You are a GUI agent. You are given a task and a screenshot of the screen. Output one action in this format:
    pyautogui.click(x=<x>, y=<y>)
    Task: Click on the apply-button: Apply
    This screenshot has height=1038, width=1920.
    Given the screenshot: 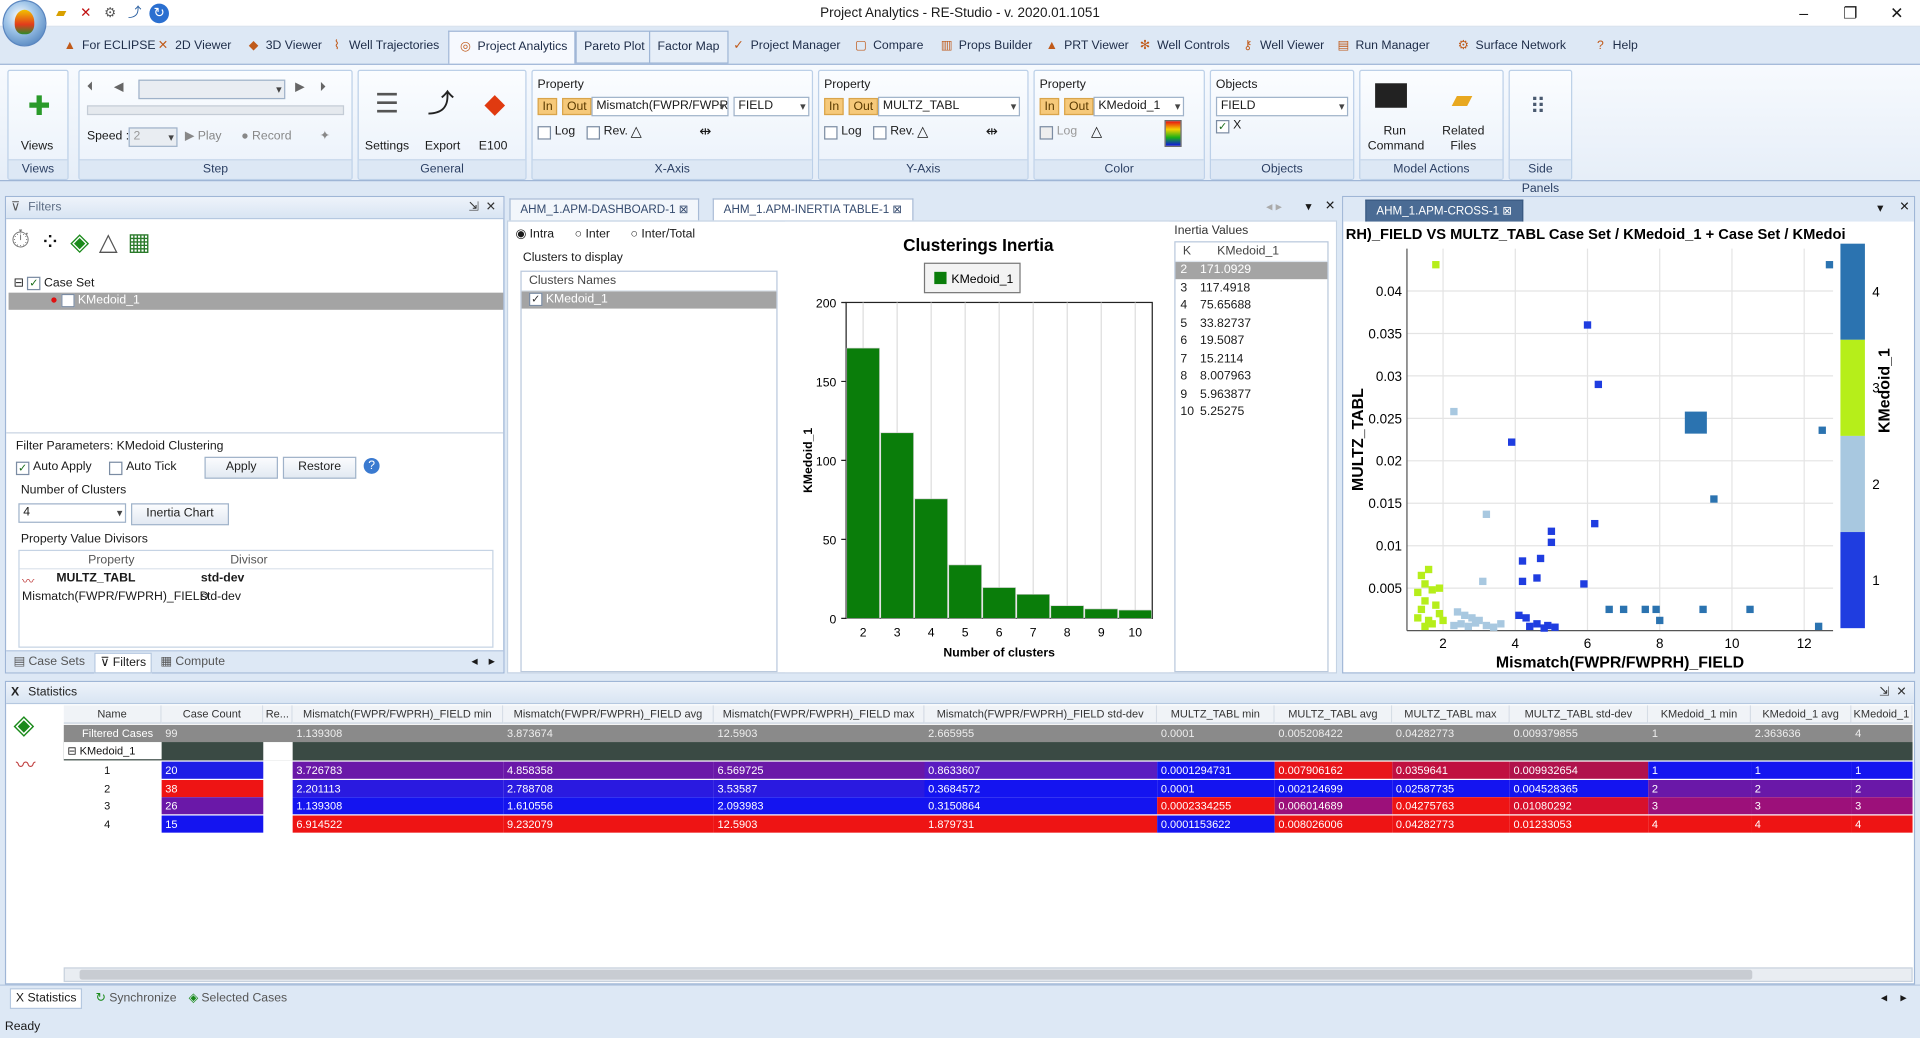 What is the action you would take?
    pyautogui.click(x=241, y=467)
    